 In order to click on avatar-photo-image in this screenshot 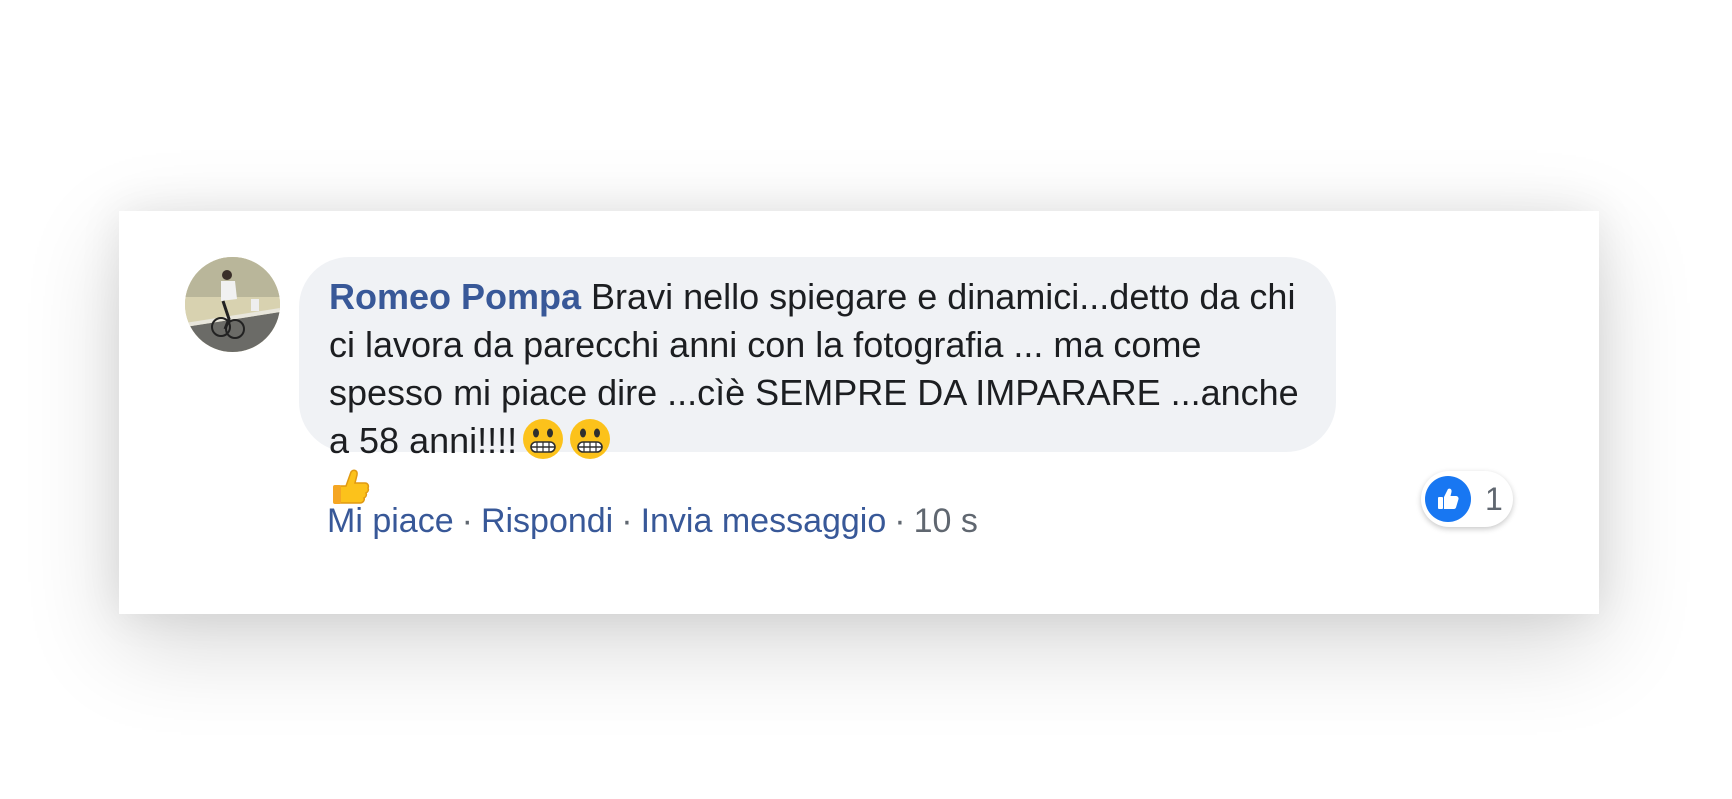, I will do `click(232, 304)`.